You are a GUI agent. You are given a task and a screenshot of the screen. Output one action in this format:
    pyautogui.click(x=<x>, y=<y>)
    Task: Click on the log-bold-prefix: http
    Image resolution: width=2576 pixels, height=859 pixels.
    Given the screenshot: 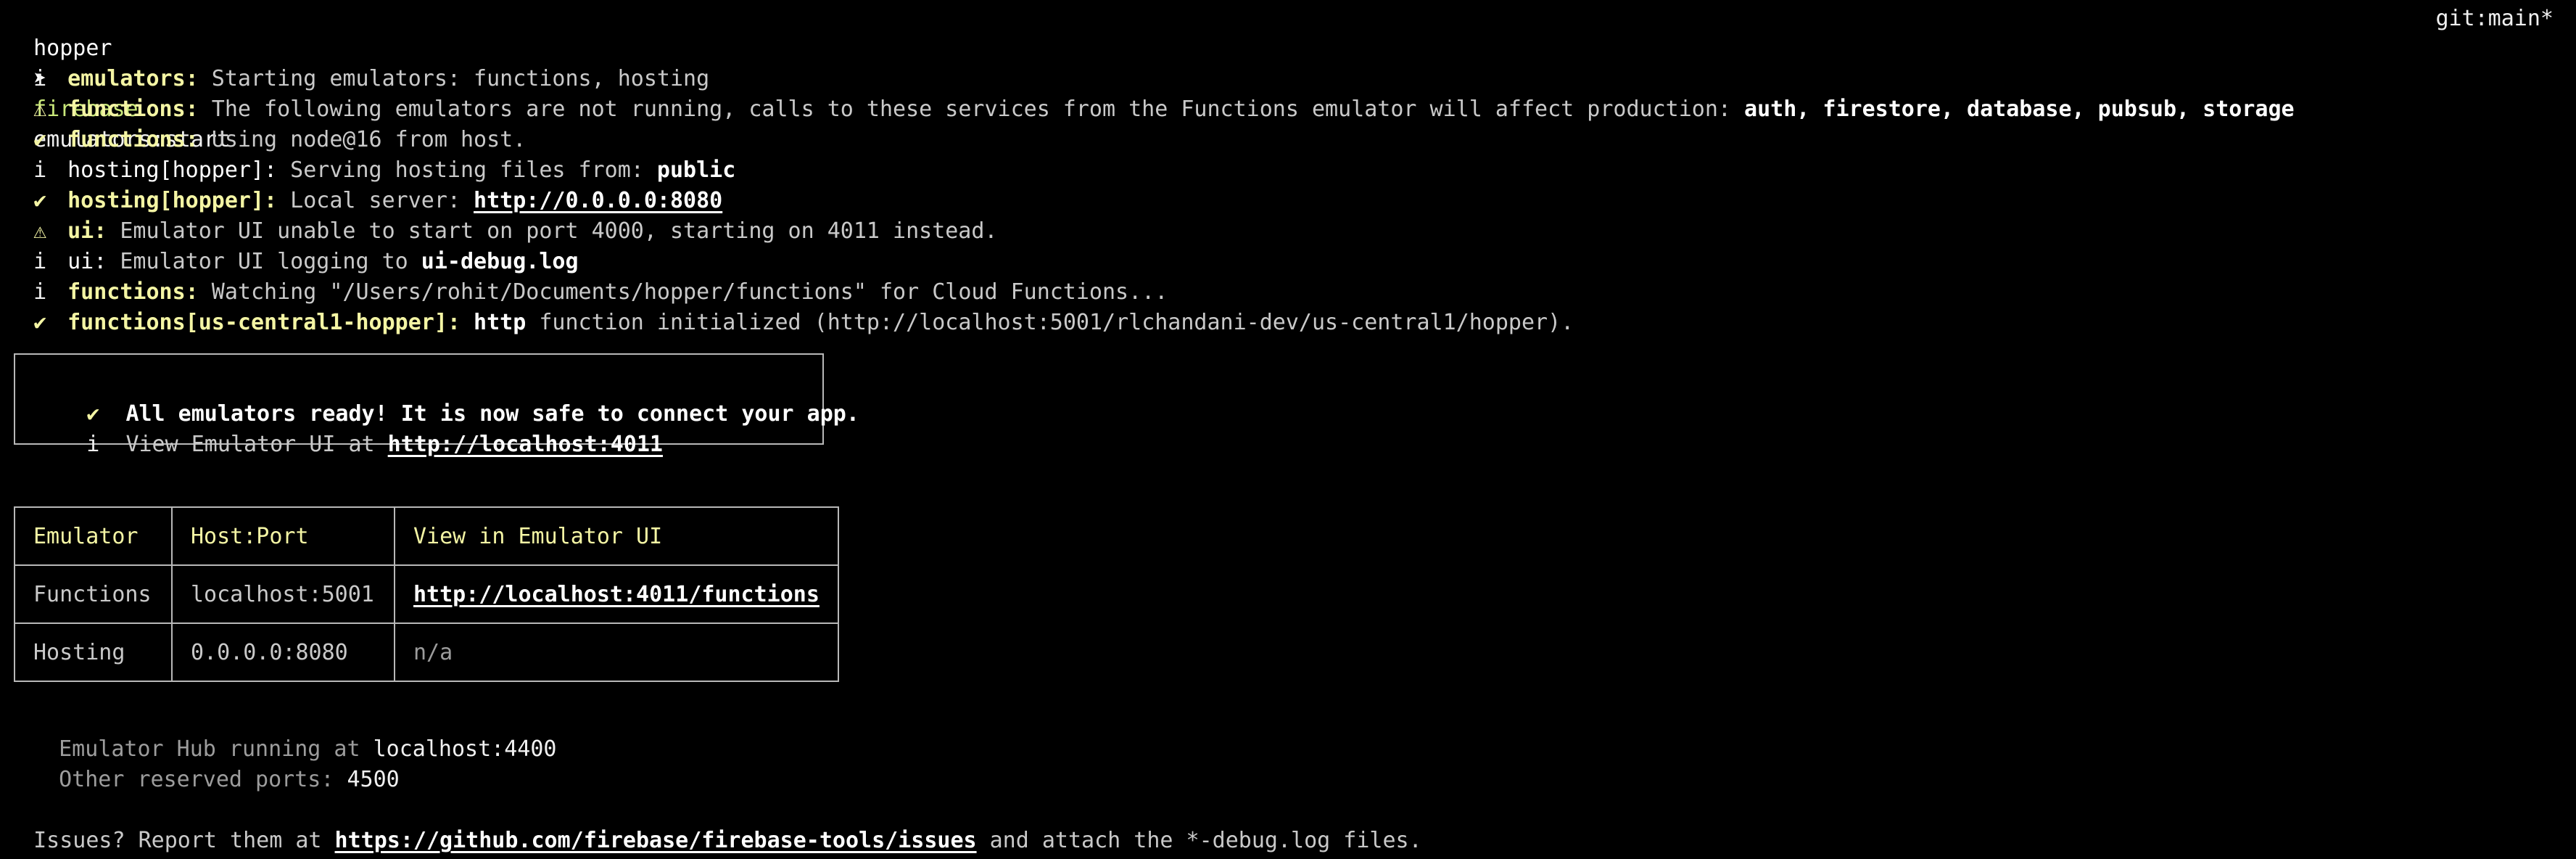 What is the action you would take?
    pyautogui.click(x=500, y=322)
    